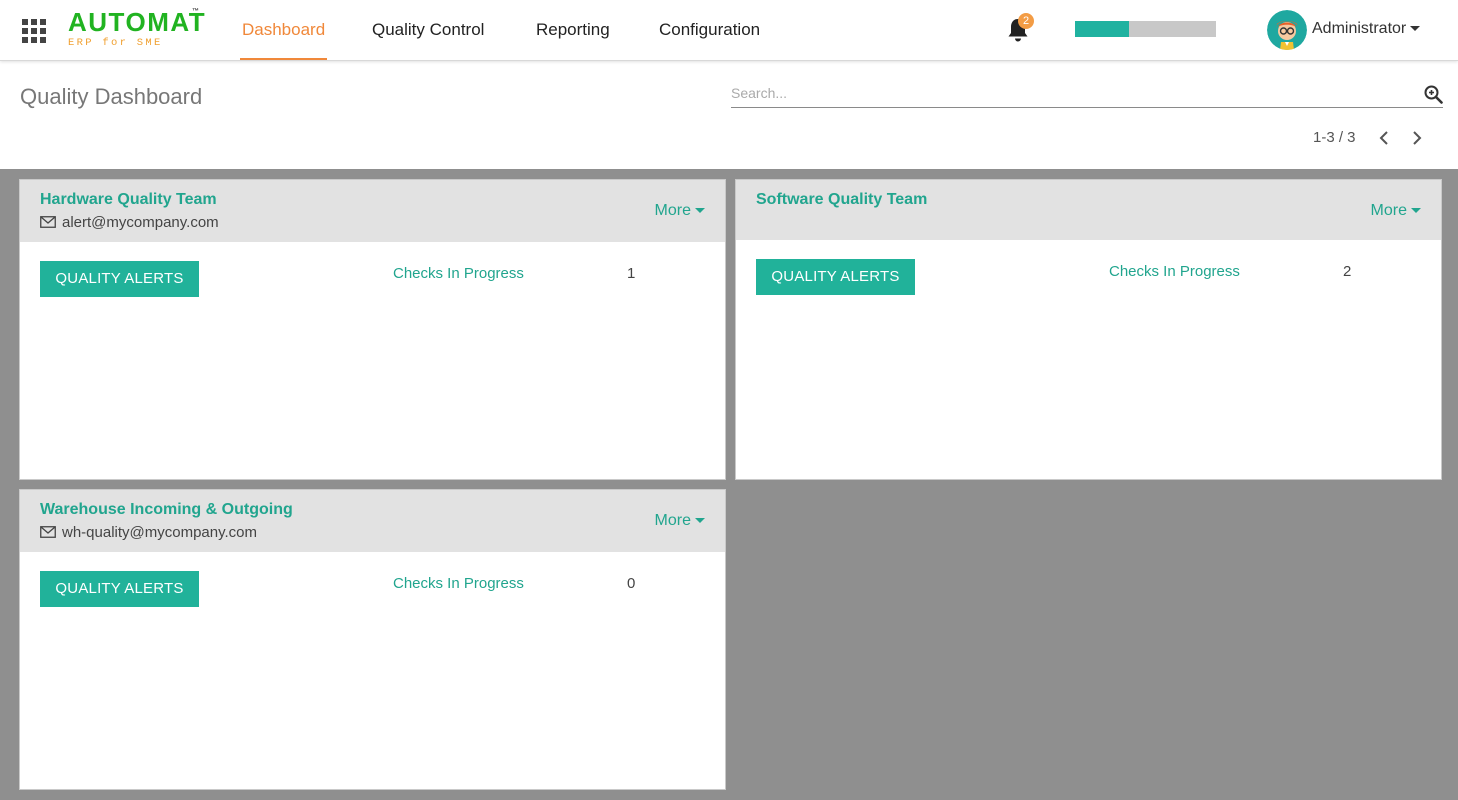 The width and height of the screenshot is (1458, 800). What do you see at coordinates (160, 532) in the screenshot?
I see `team-email-text: wh-quality@mycompany.com` at bounding box center [160, 532].